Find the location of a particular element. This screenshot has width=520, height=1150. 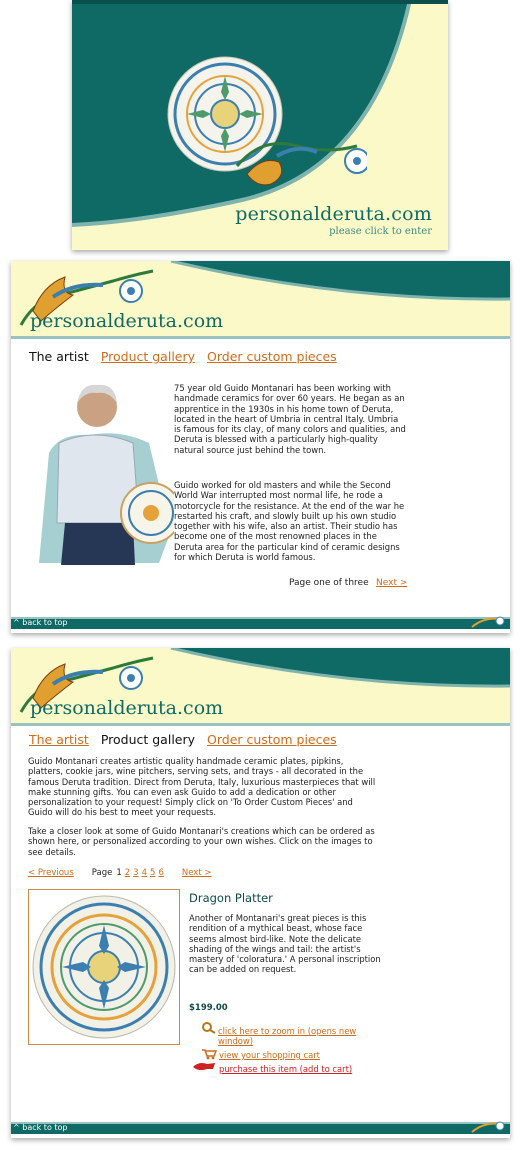

previous-page-link: < Previous is located at coordinates (51, 873).